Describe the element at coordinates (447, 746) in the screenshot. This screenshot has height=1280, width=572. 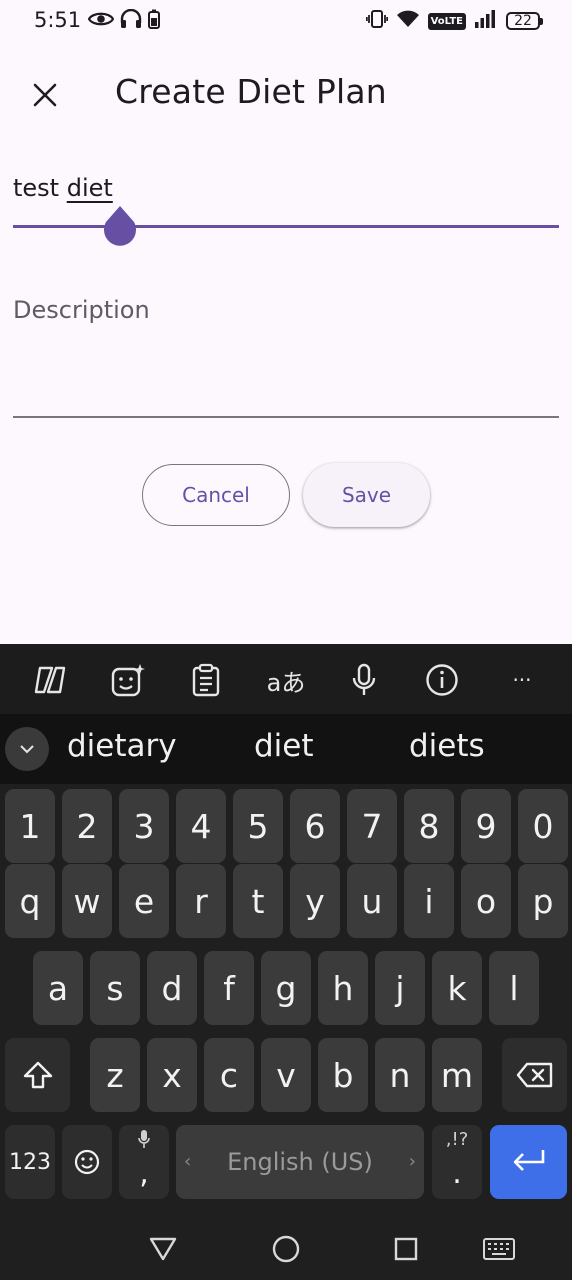
I see `suggestion-item: diets` at that location.